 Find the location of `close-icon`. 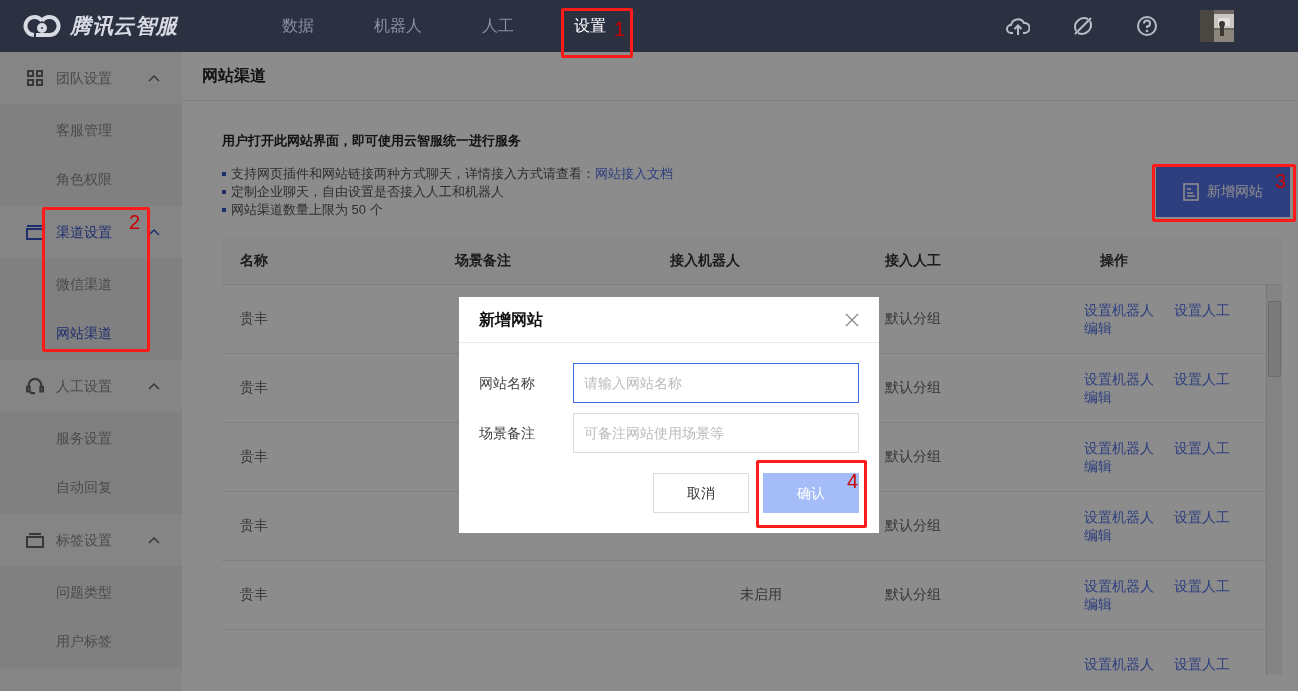

close-icon is located at coordinates (852, 319).